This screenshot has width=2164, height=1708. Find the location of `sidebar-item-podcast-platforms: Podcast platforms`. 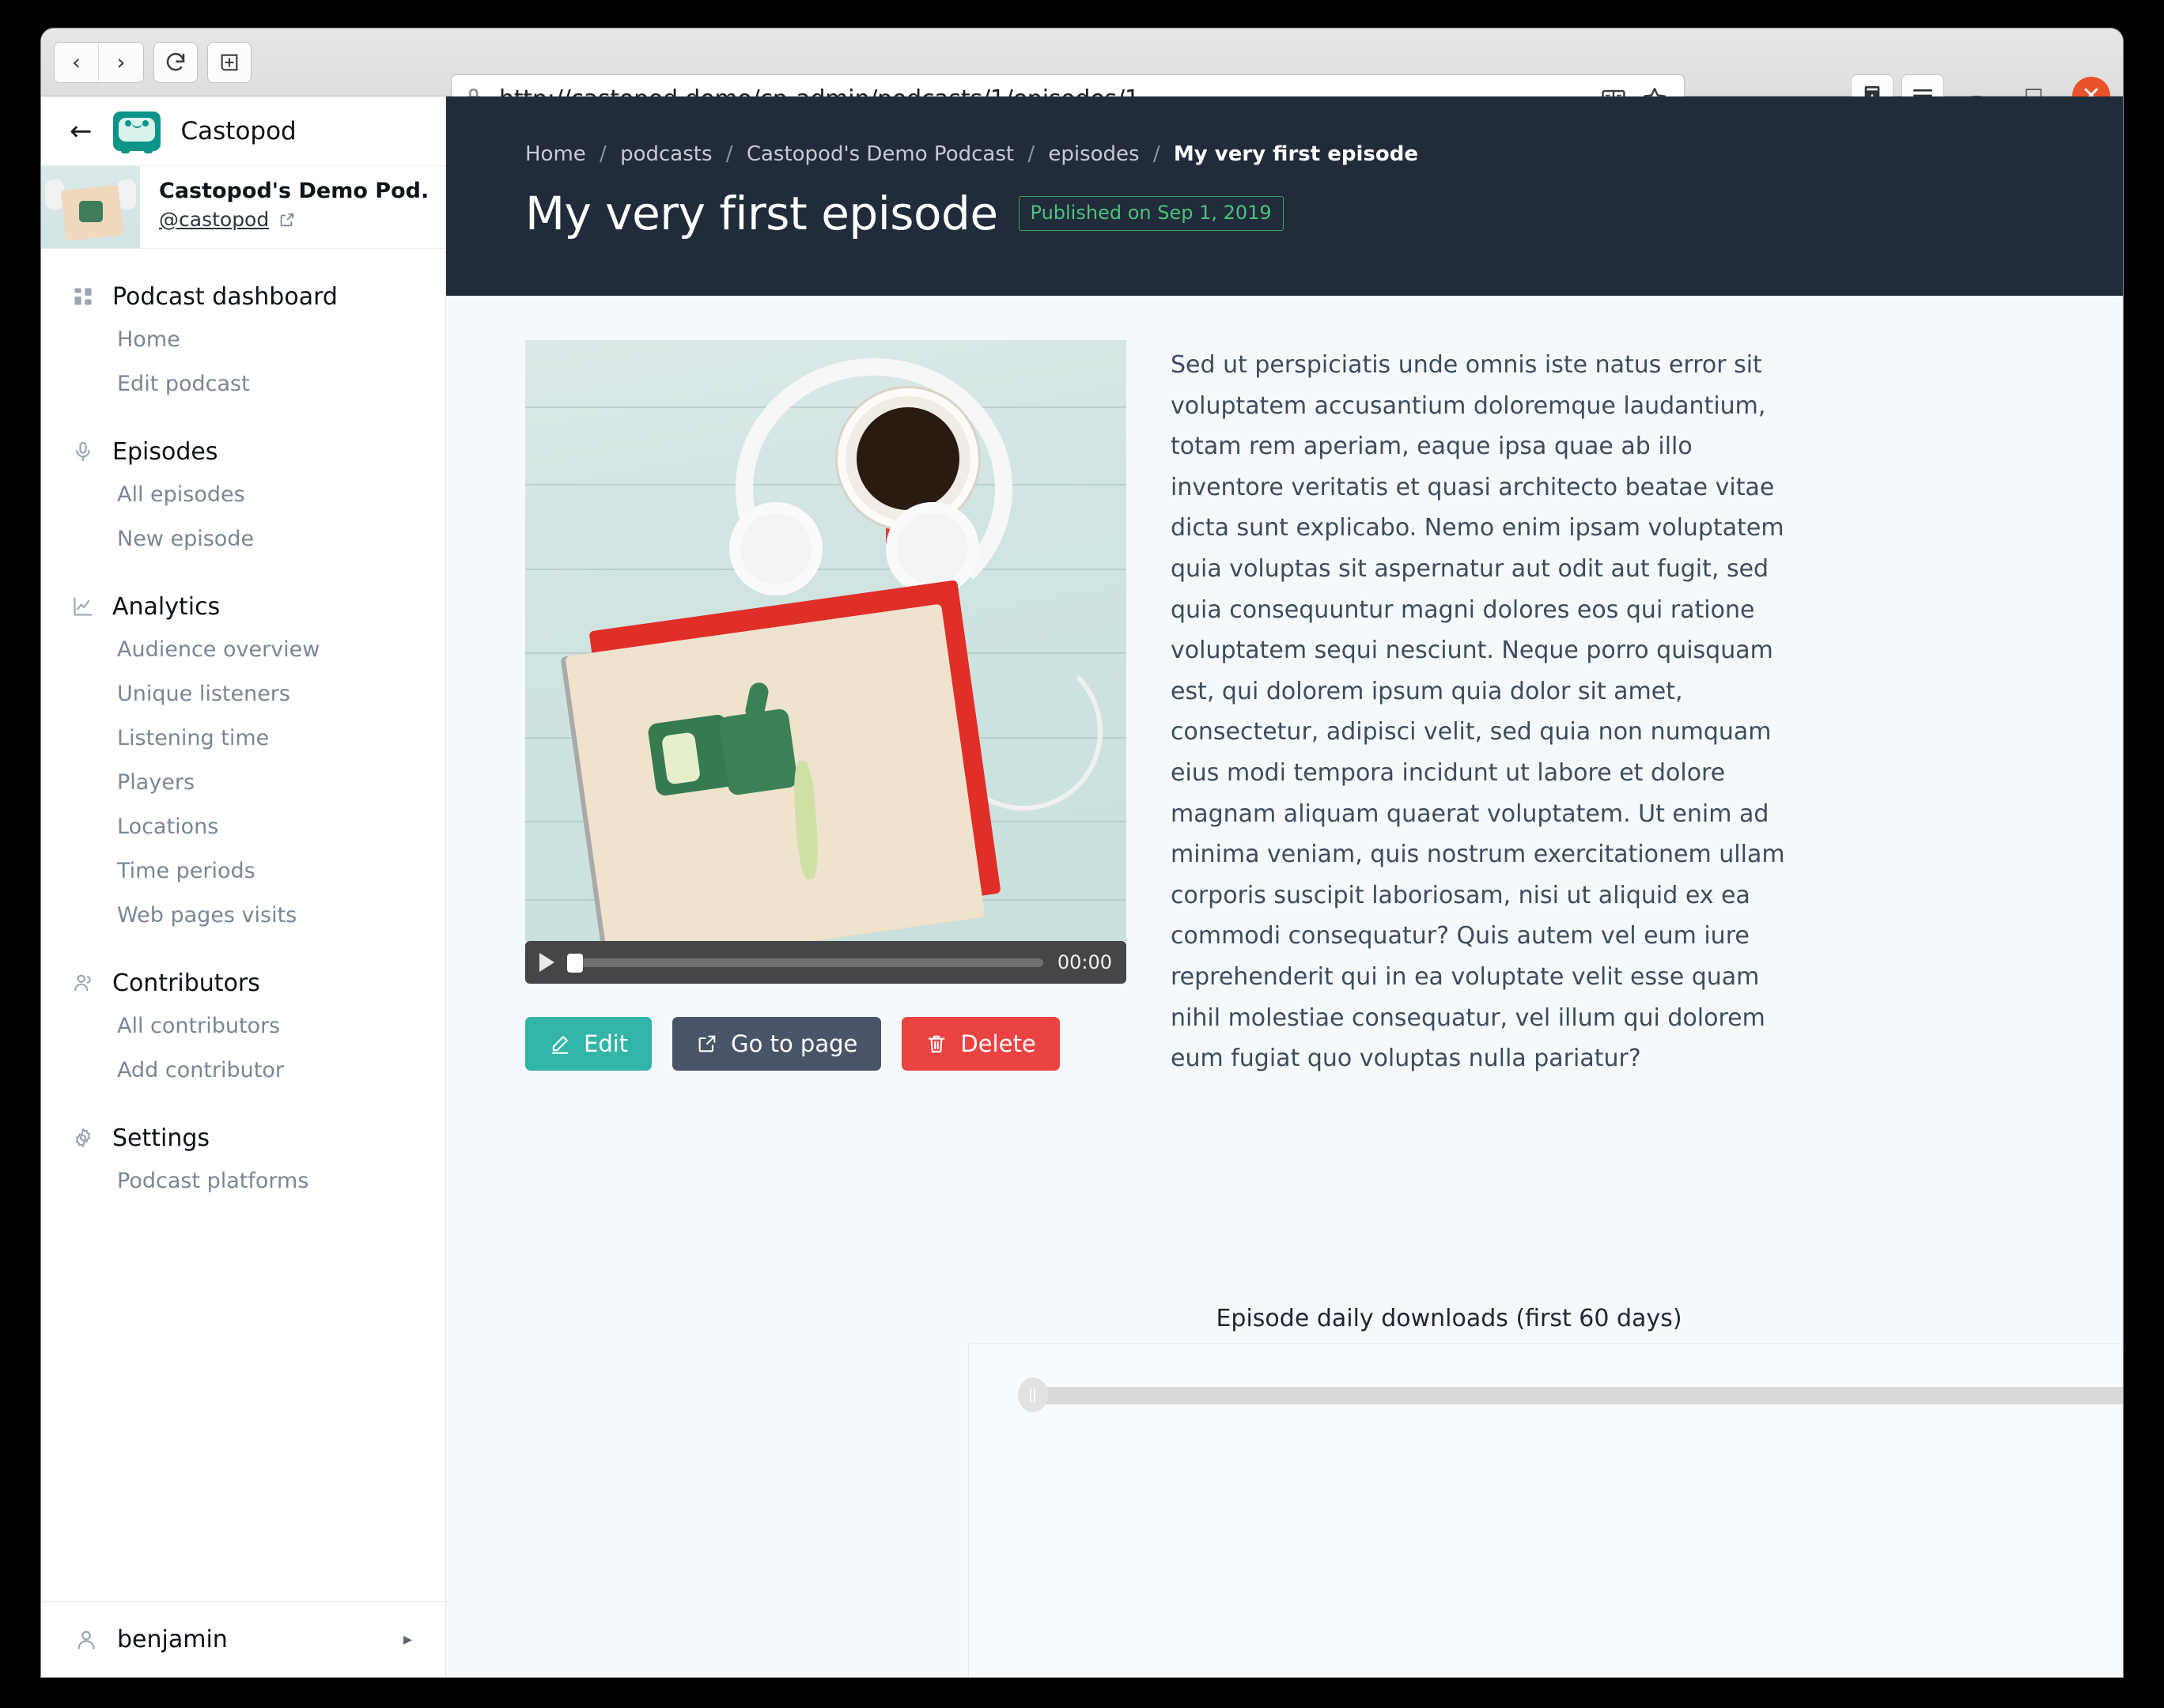

sidebar-item-podcast-platforms: Podcast platforms is located at coordinates (243, 1181).